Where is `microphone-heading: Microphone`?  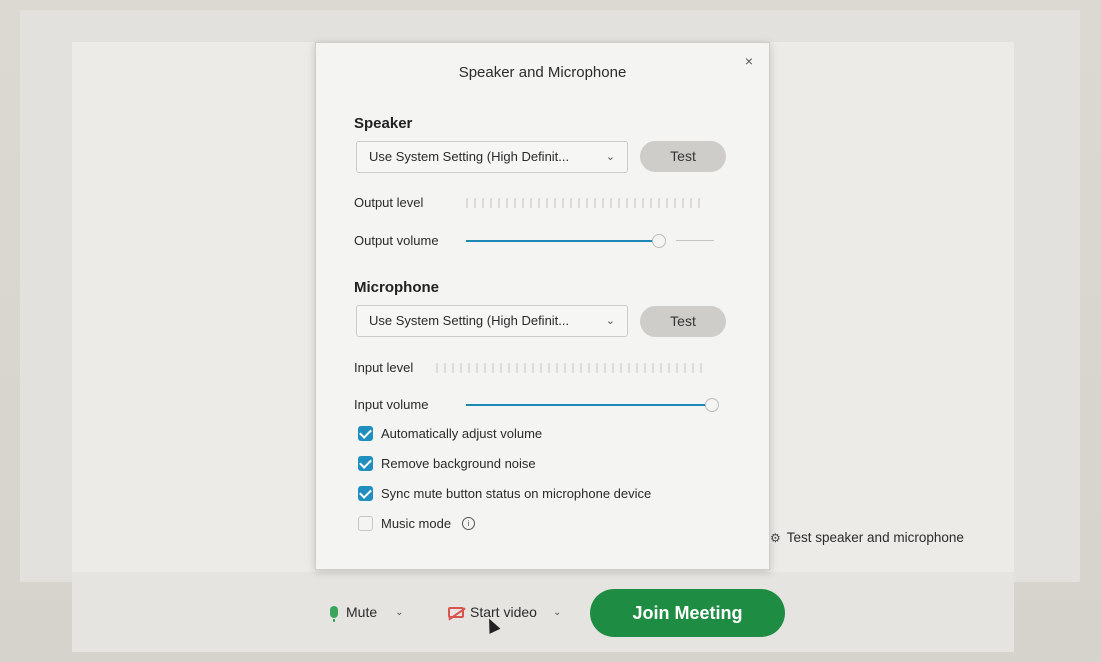
microphone-heading: Microphone is located at coordinates (396, 287).